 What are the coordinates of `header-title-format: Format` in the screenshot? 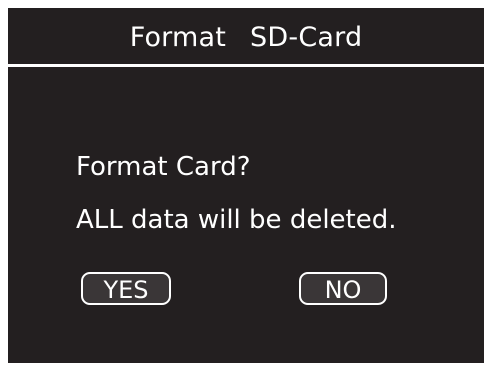 It's located at (178, 37).